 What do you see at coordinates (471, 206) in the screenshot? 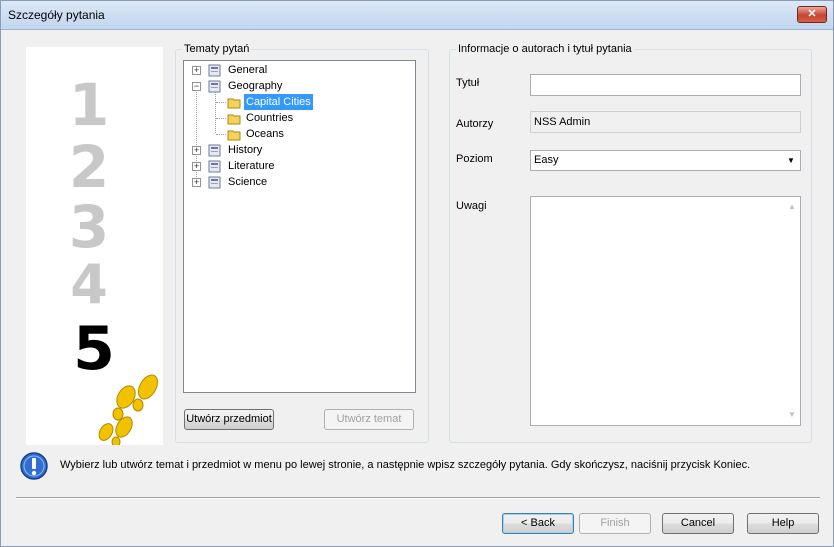
I see `notes-label: Uwagi` at bounding box center [471, 206].